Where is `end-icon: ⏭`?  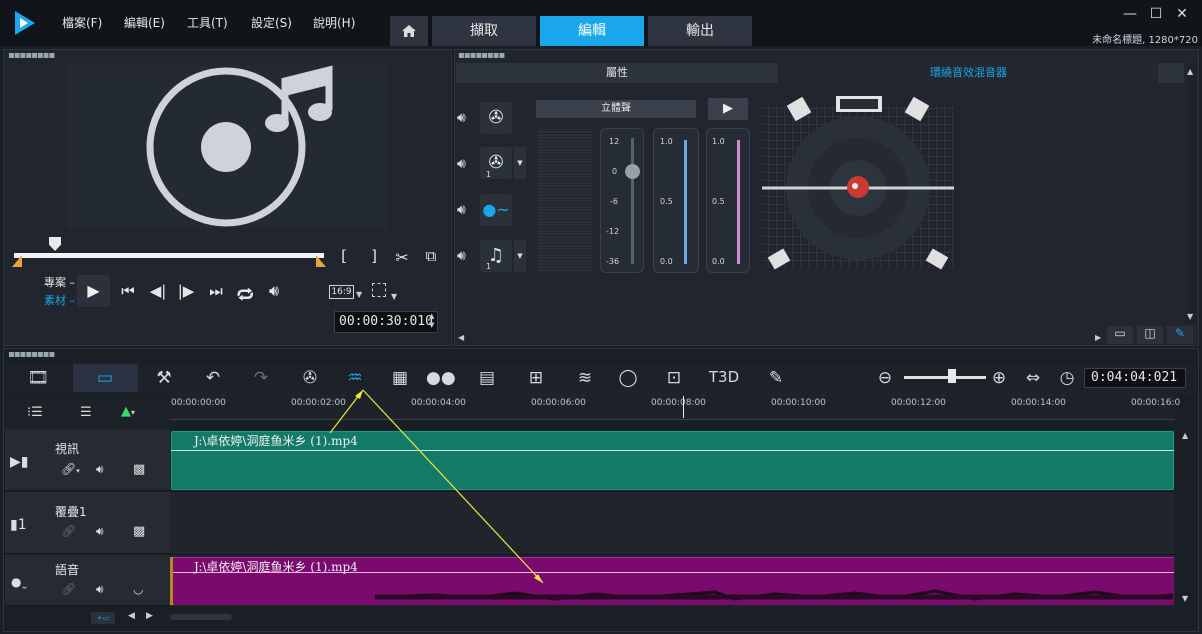
end-icon: ⏭ is located at coordinates (216, 291).